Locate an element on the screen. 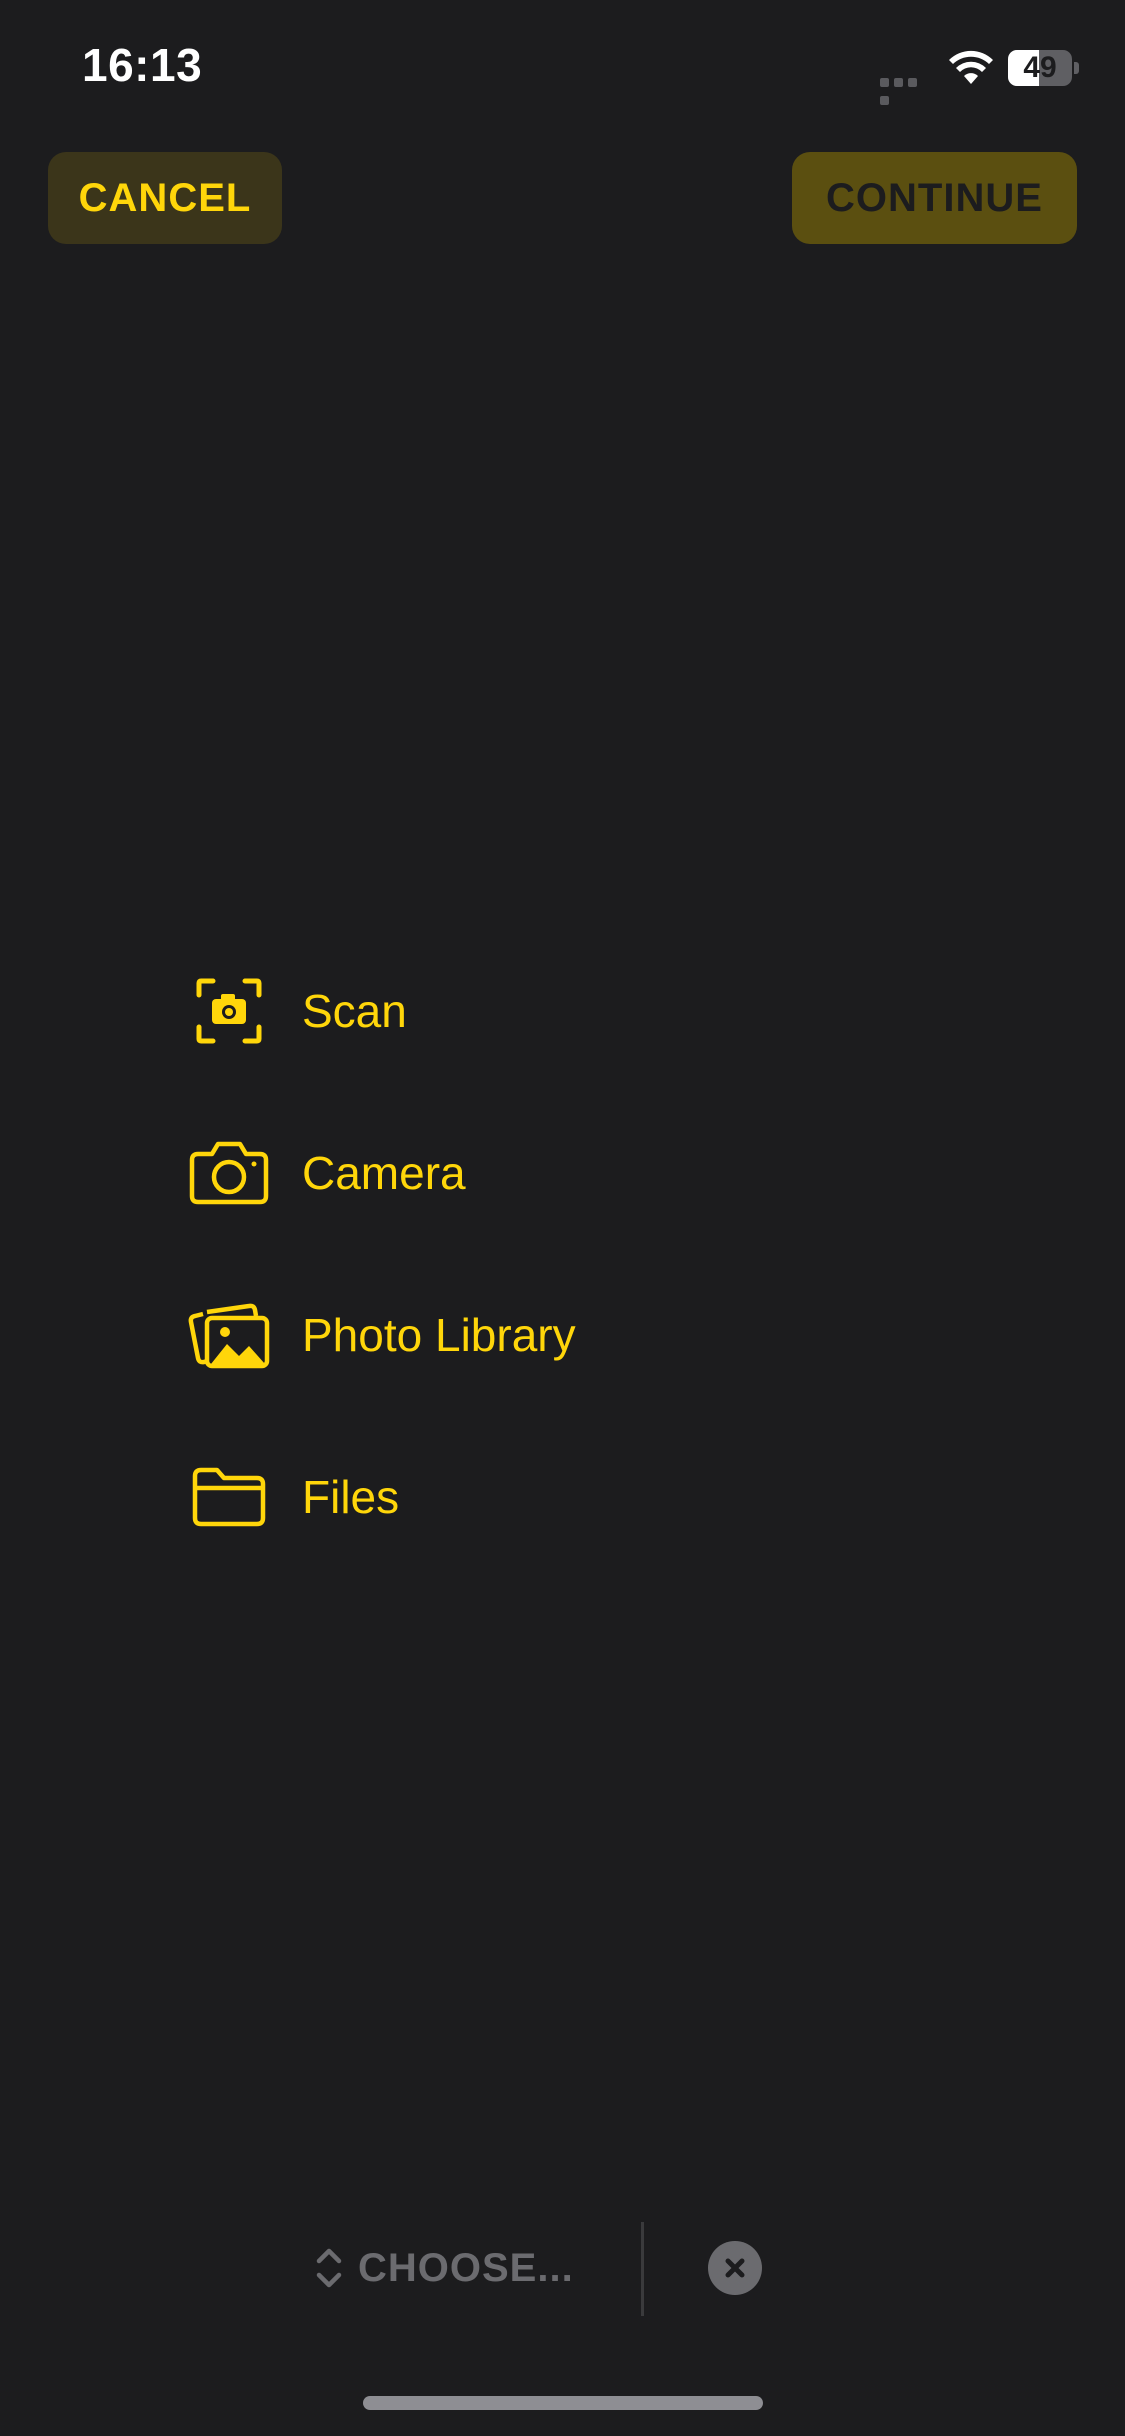  camera-icon is located at coordinates (229, 1173).